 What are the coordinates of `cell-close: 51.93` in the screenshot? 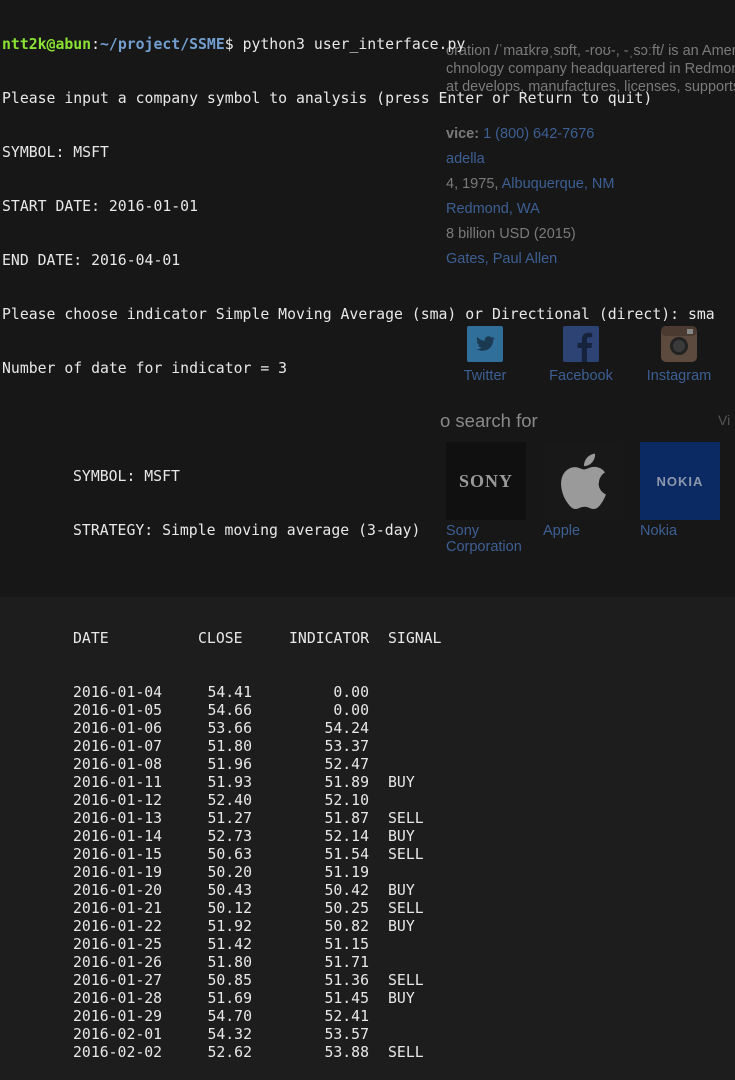 It's located at (229, 782).